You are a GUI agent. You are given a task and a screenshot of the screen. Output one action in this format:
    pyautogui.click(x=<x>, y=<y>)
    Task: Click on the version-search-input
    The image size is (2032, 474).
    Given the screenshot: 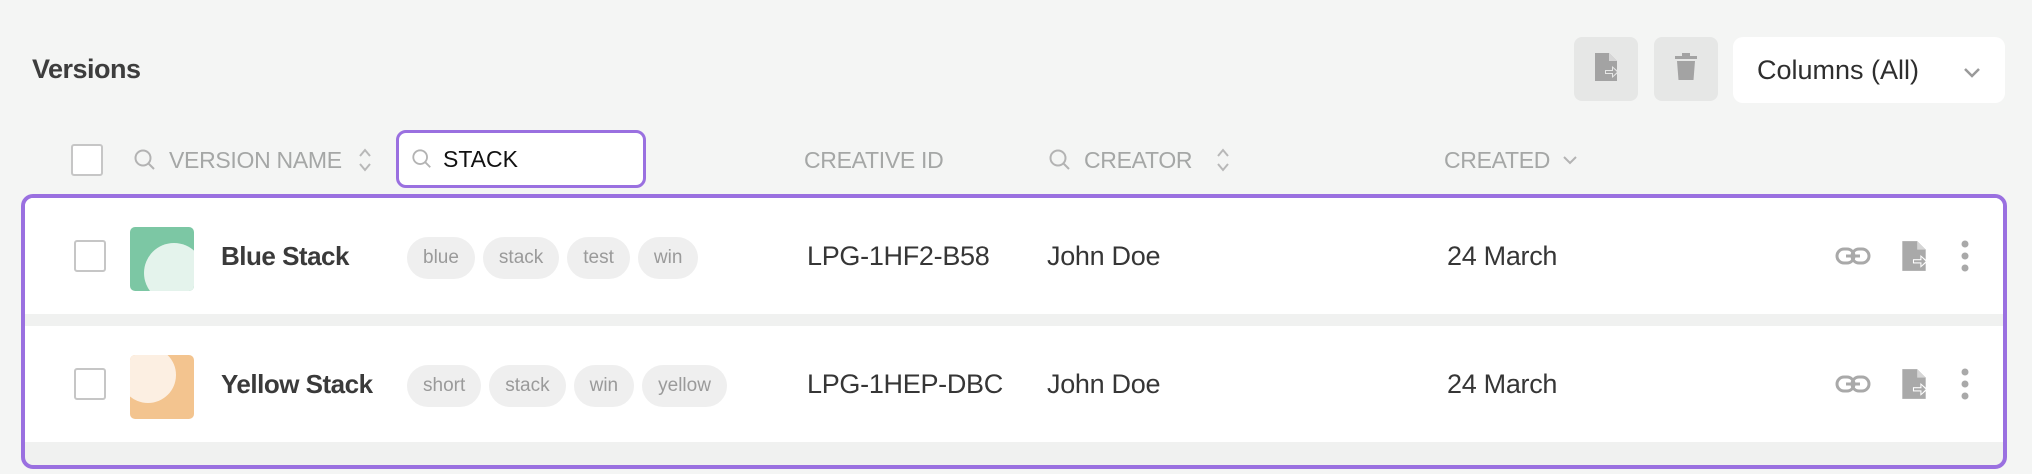 What is the action you would take?
    pyautogui.click(x=533, y=159)
    